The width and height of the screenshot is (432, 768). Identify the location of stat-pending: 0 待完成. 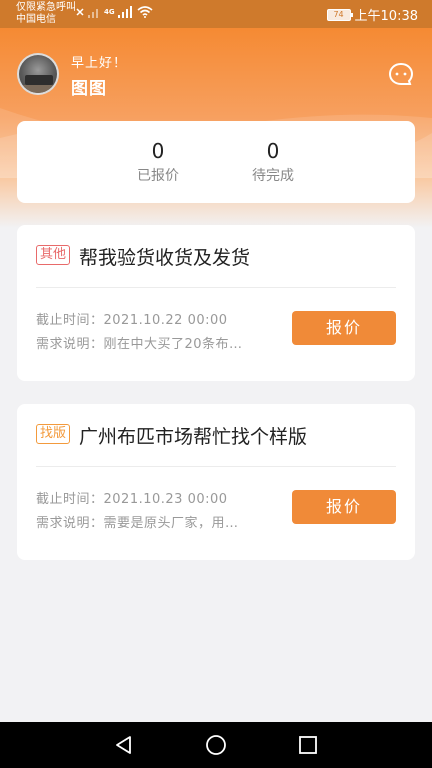
(273, 162).